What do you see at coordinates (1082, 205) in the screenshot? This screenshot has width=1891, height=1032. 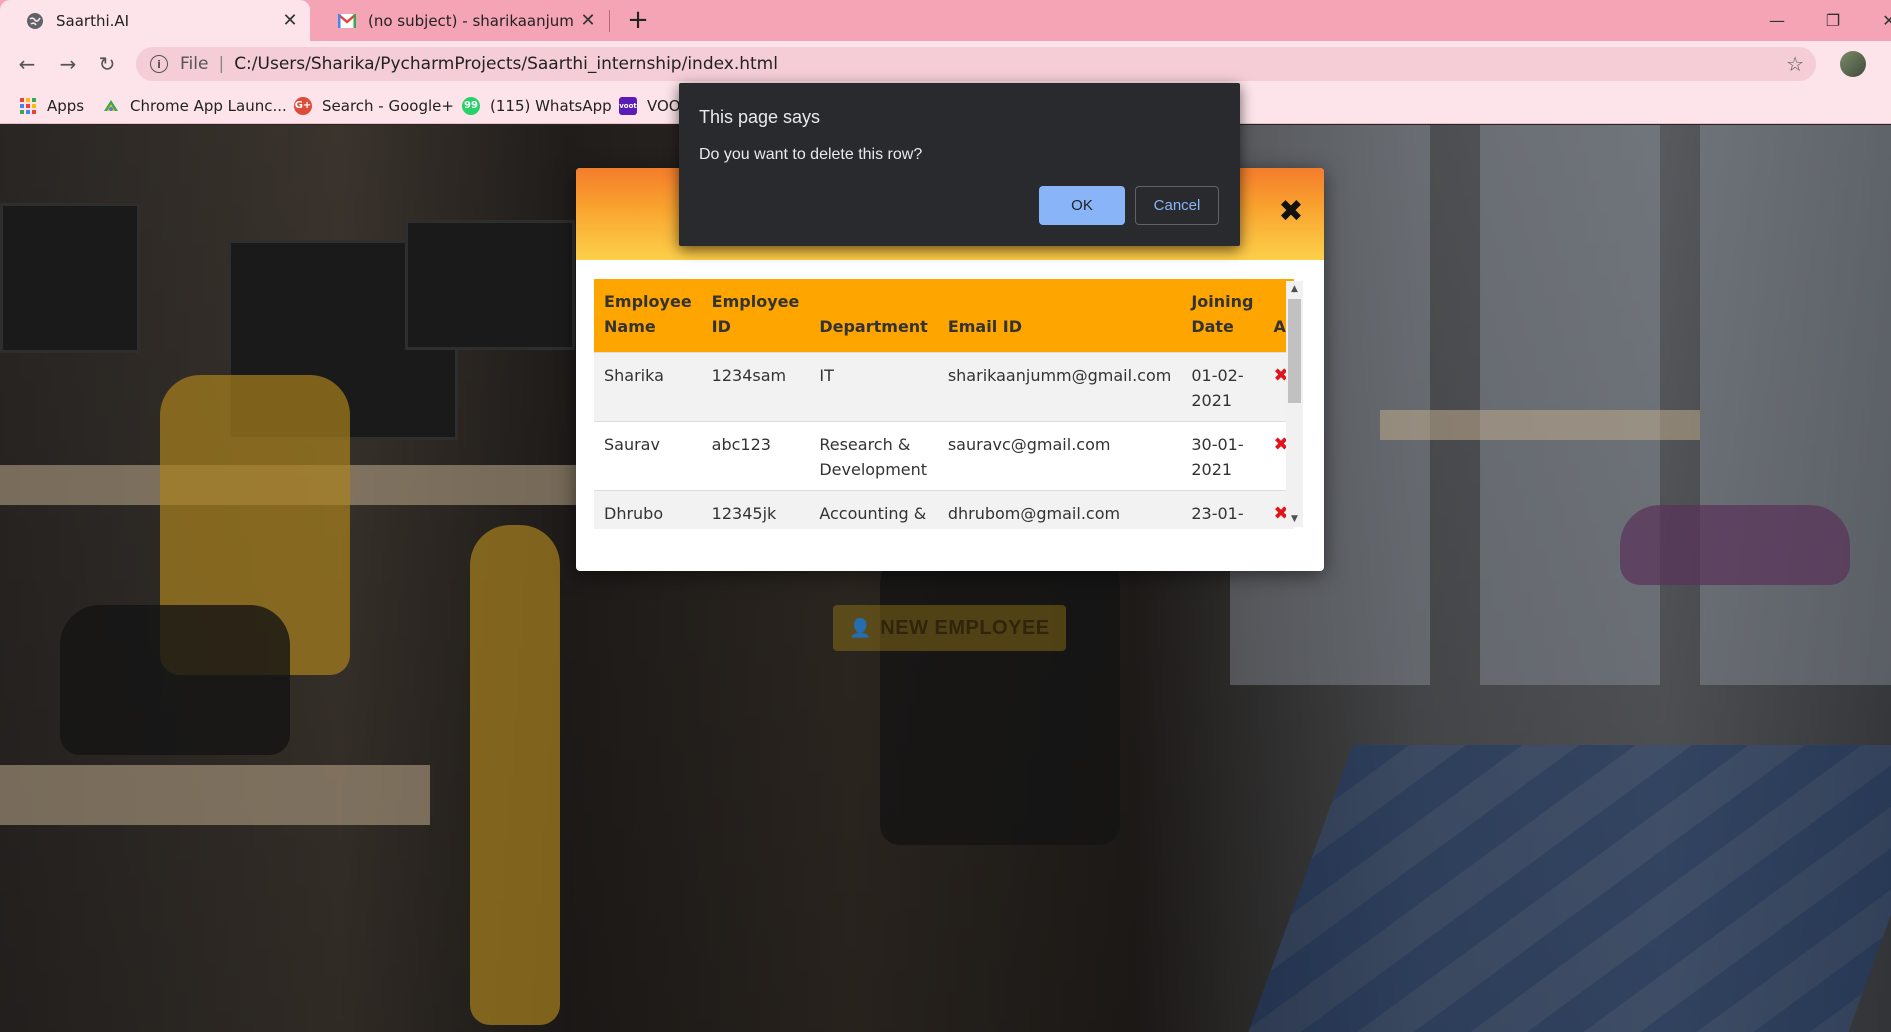 I see `ok-button: OK` at bounding box center [1082, 205].